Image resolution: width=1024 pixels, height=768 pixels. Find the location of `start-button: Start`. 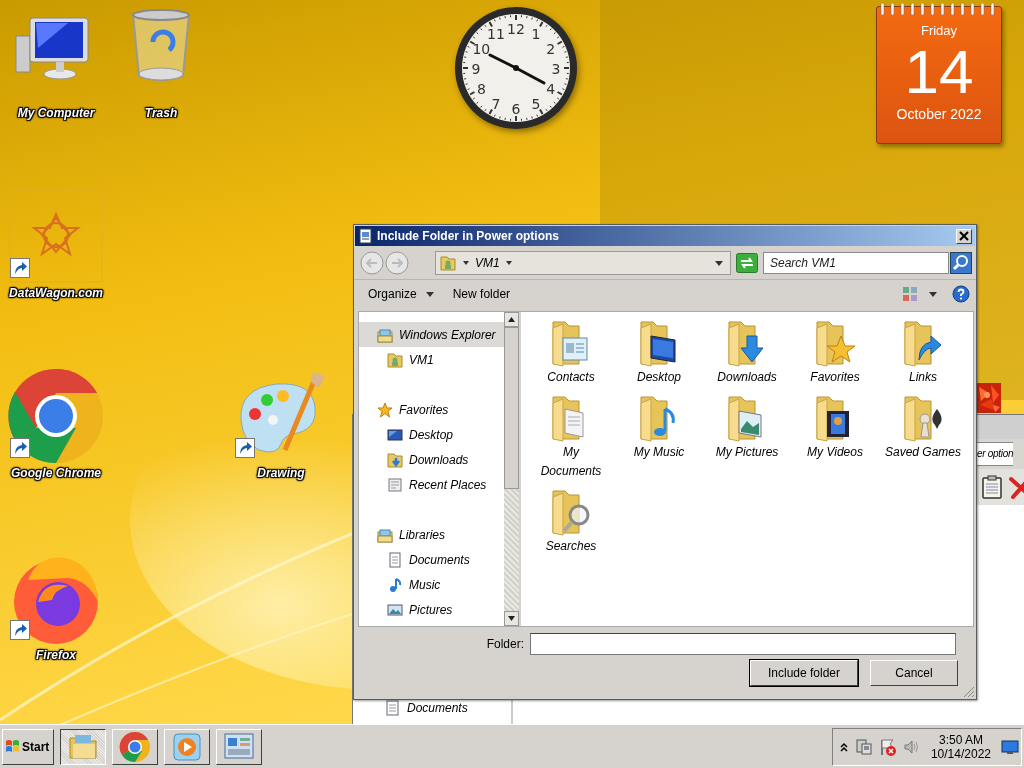

start-button: Start is located at coordinates (28, 746).